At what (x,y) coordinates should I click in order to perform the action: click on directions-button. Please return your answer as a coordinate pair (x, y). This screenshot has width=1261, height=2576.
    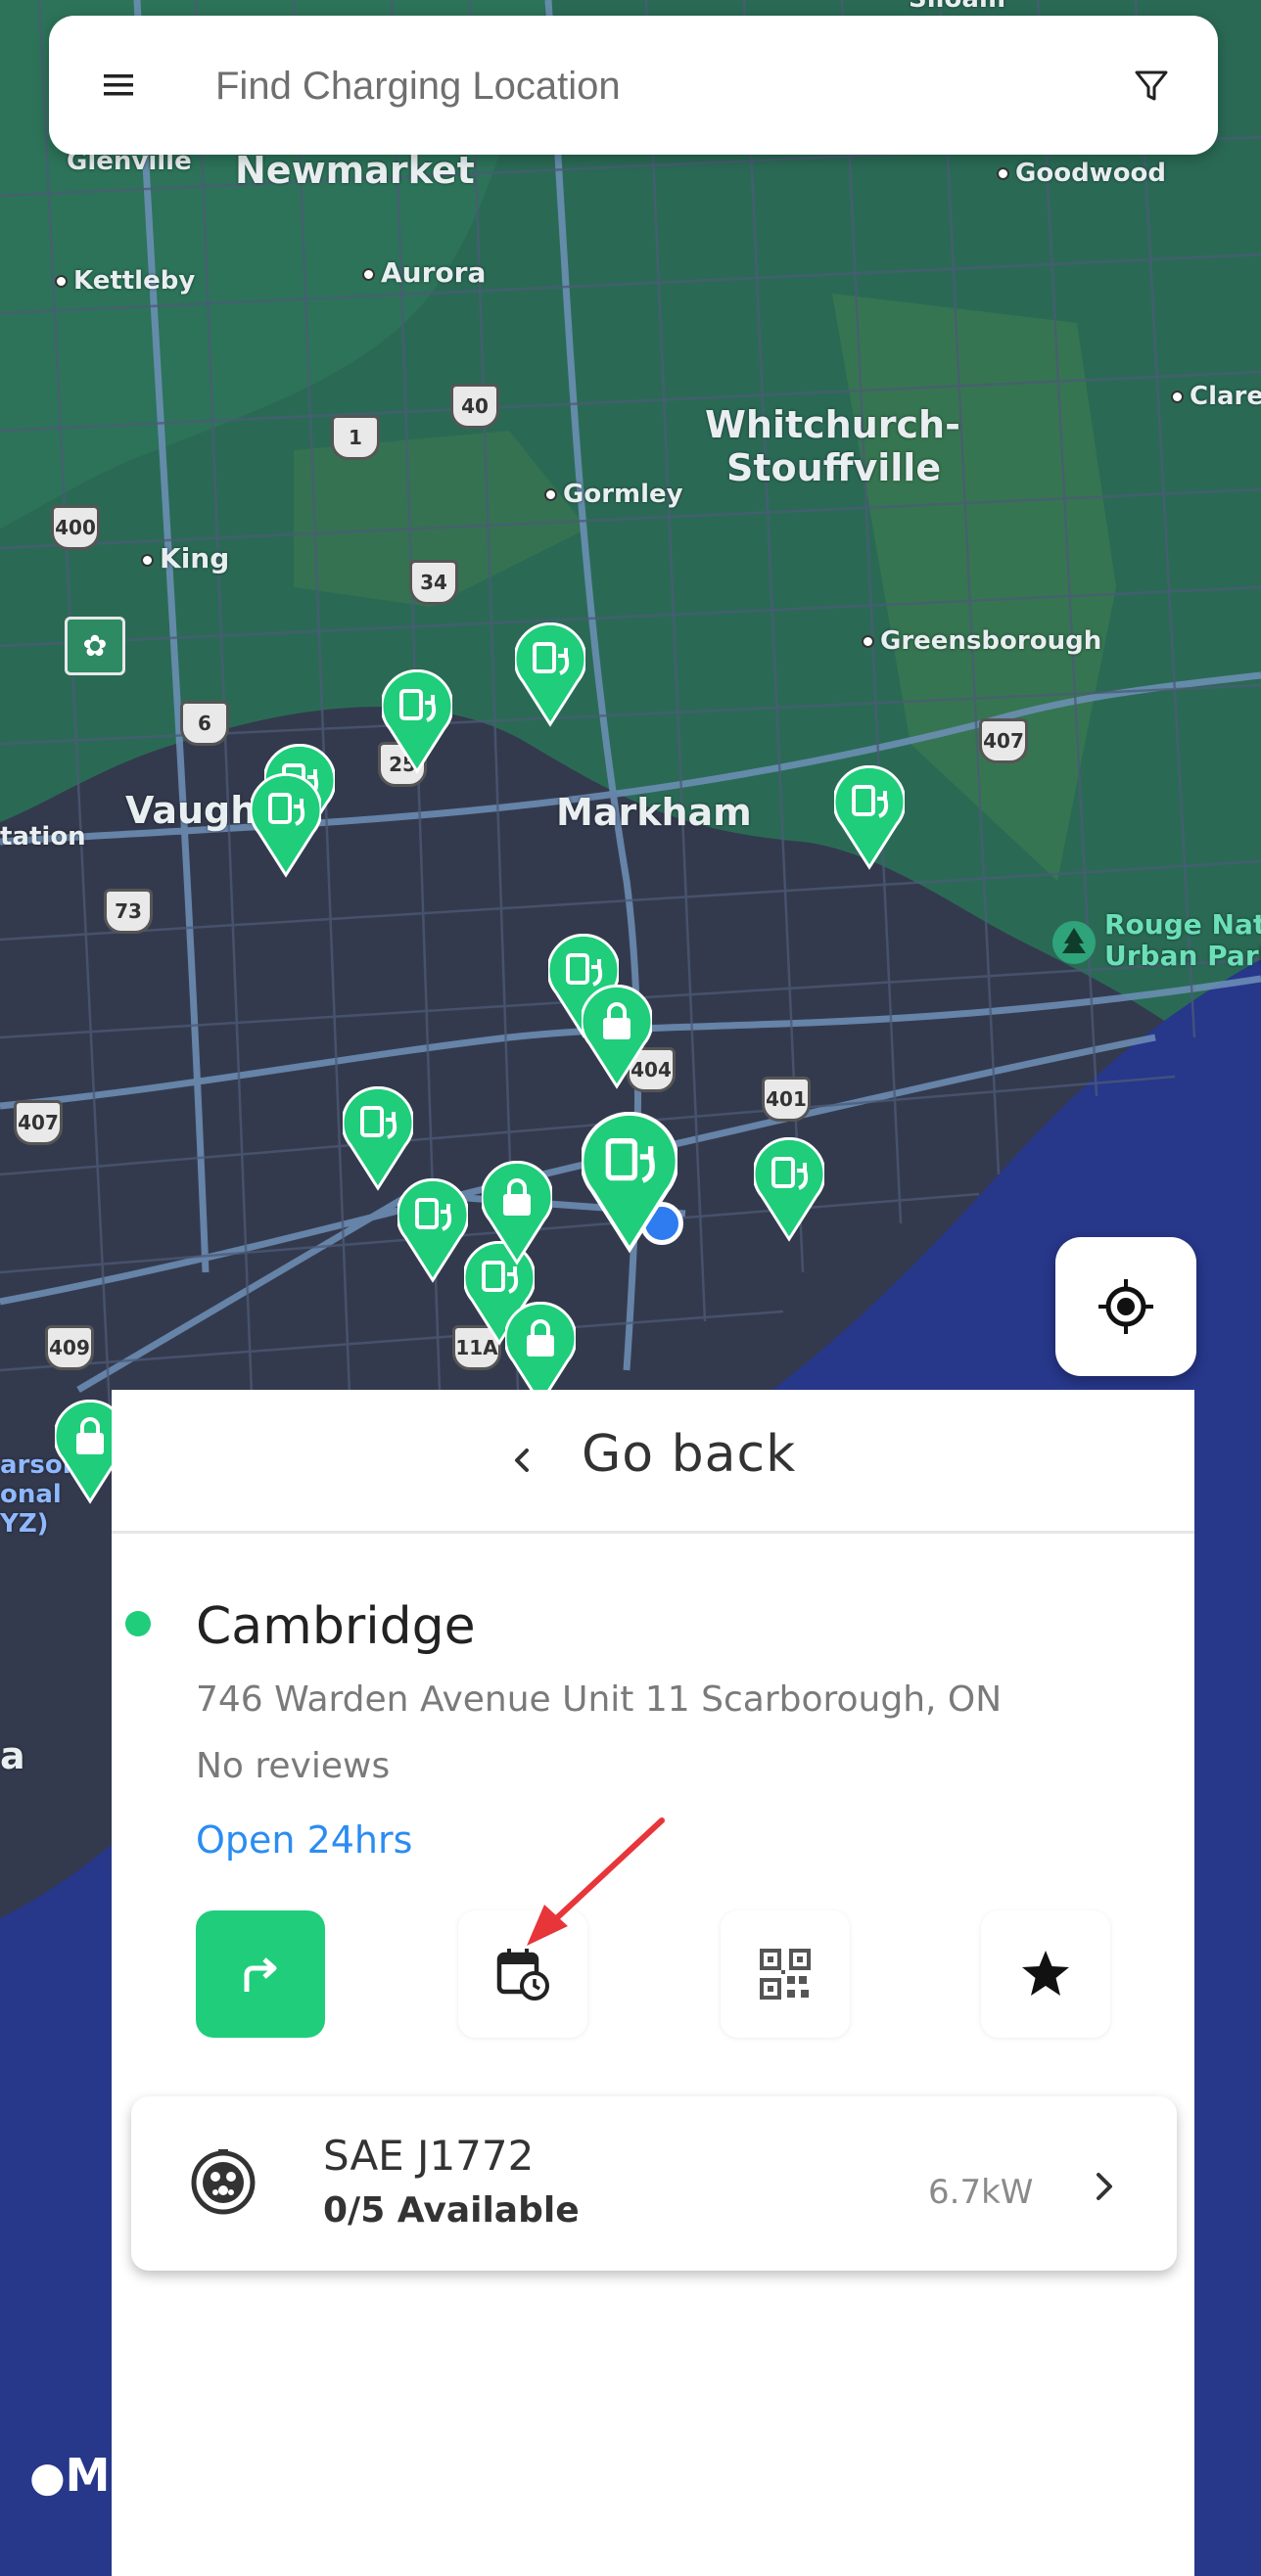
    Looking at the image, I should click on (260, 1974).